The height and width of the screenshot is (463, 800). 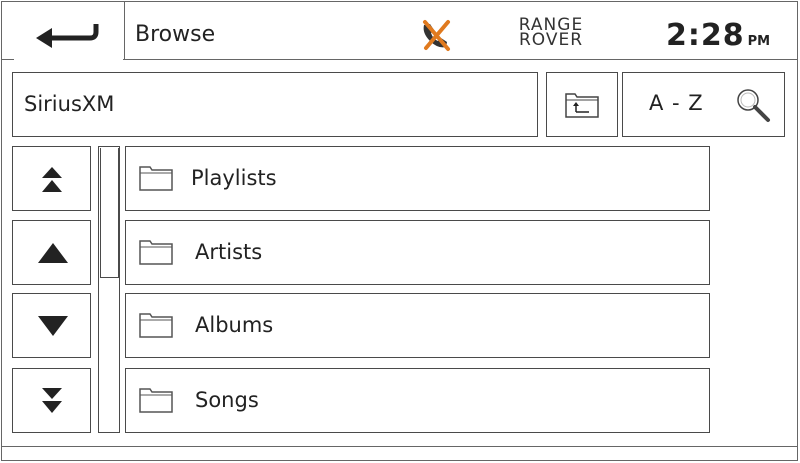 I want to click on clock-time: 2:28, so click(x=705, y=35).